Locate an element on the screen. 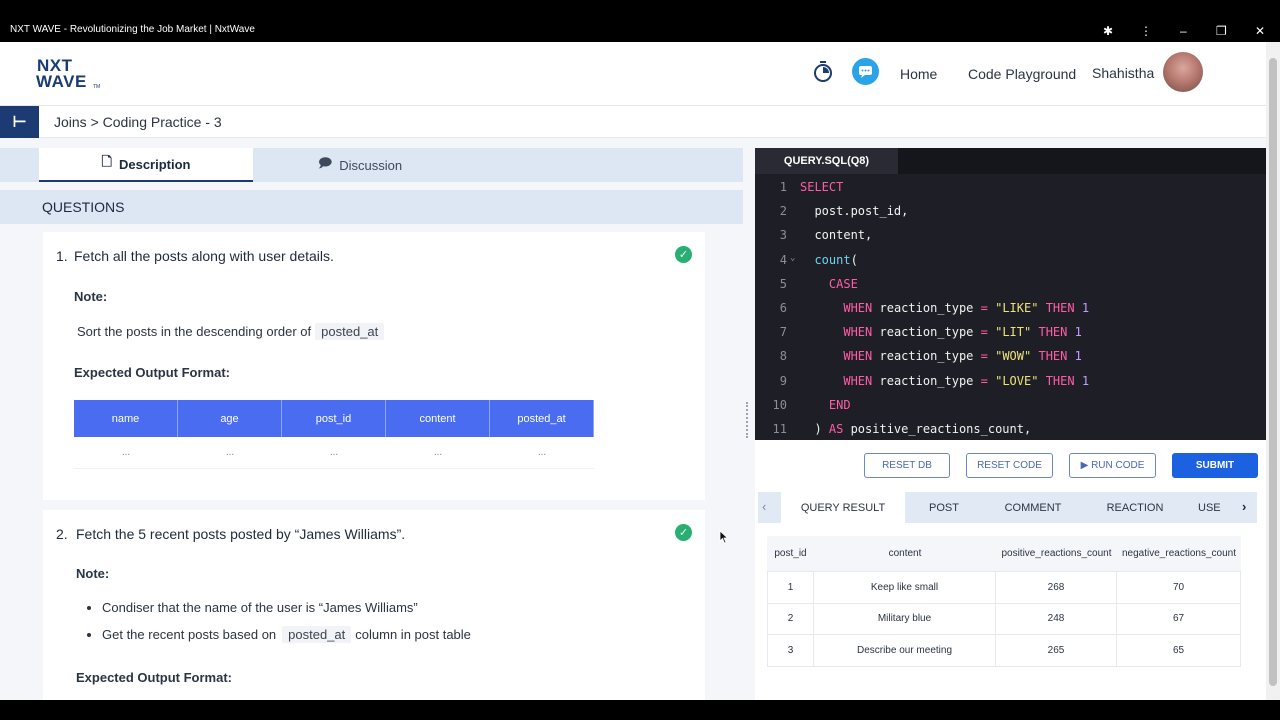 Image resolution: width=1280 pixels, height=720 pixels. question-1-number: 1. is located at coordinates (62, 256).